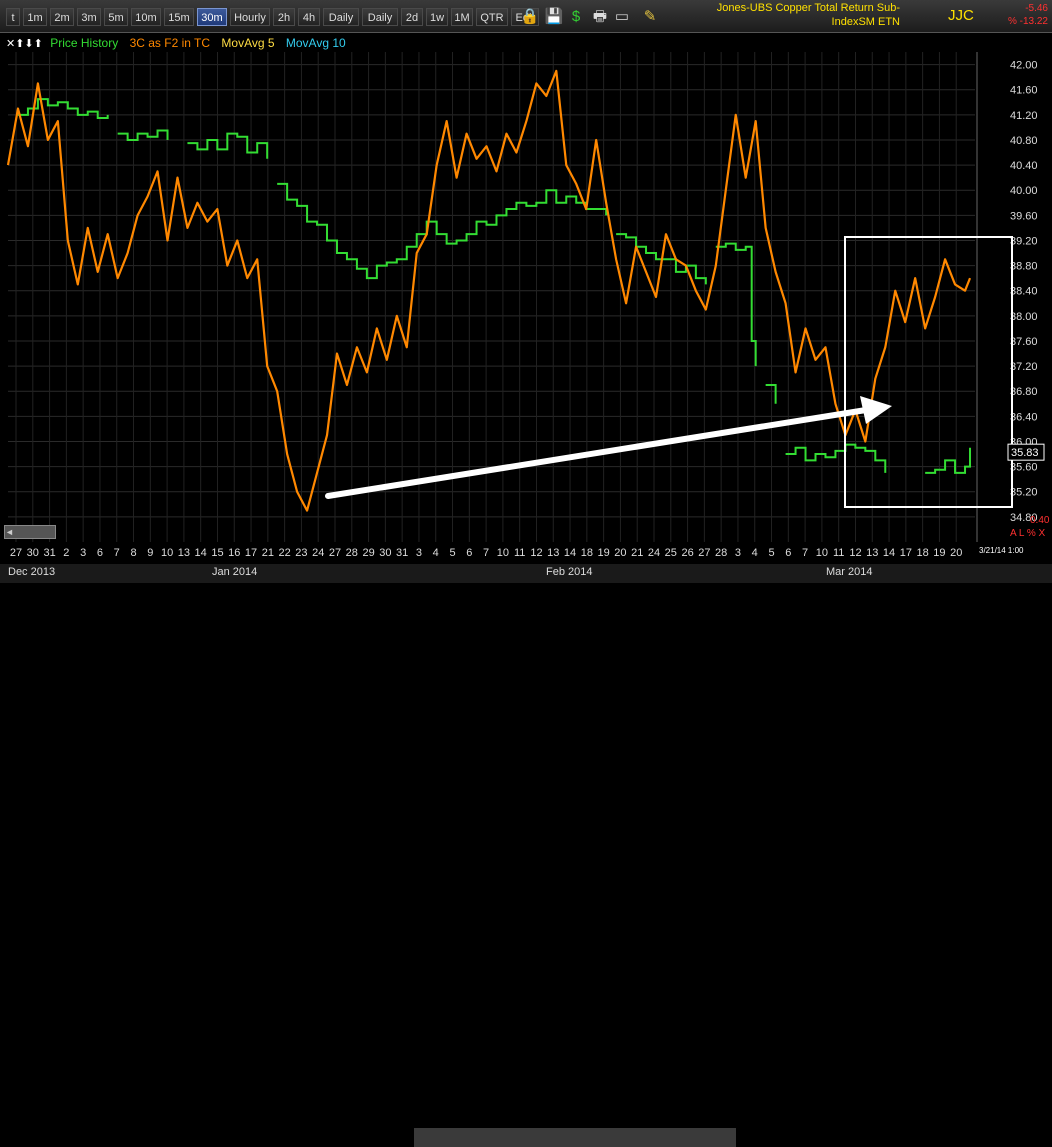  What do you see at coordinates (671, 553) in the screenshot?
I see `x-tick-label: 25` at bounding box center [671, 553].